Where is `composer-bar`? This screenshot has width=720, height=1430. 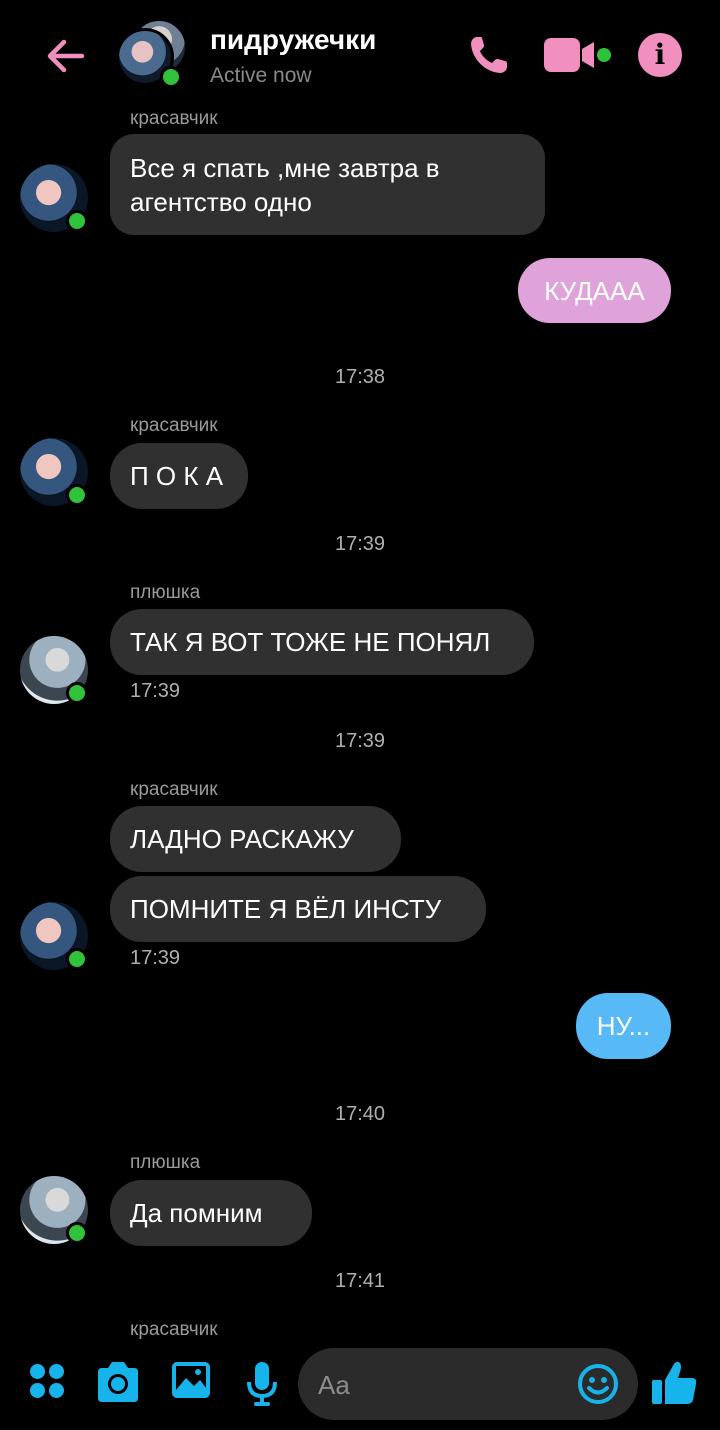 composer-bar is located at coordinates (360, 1385).